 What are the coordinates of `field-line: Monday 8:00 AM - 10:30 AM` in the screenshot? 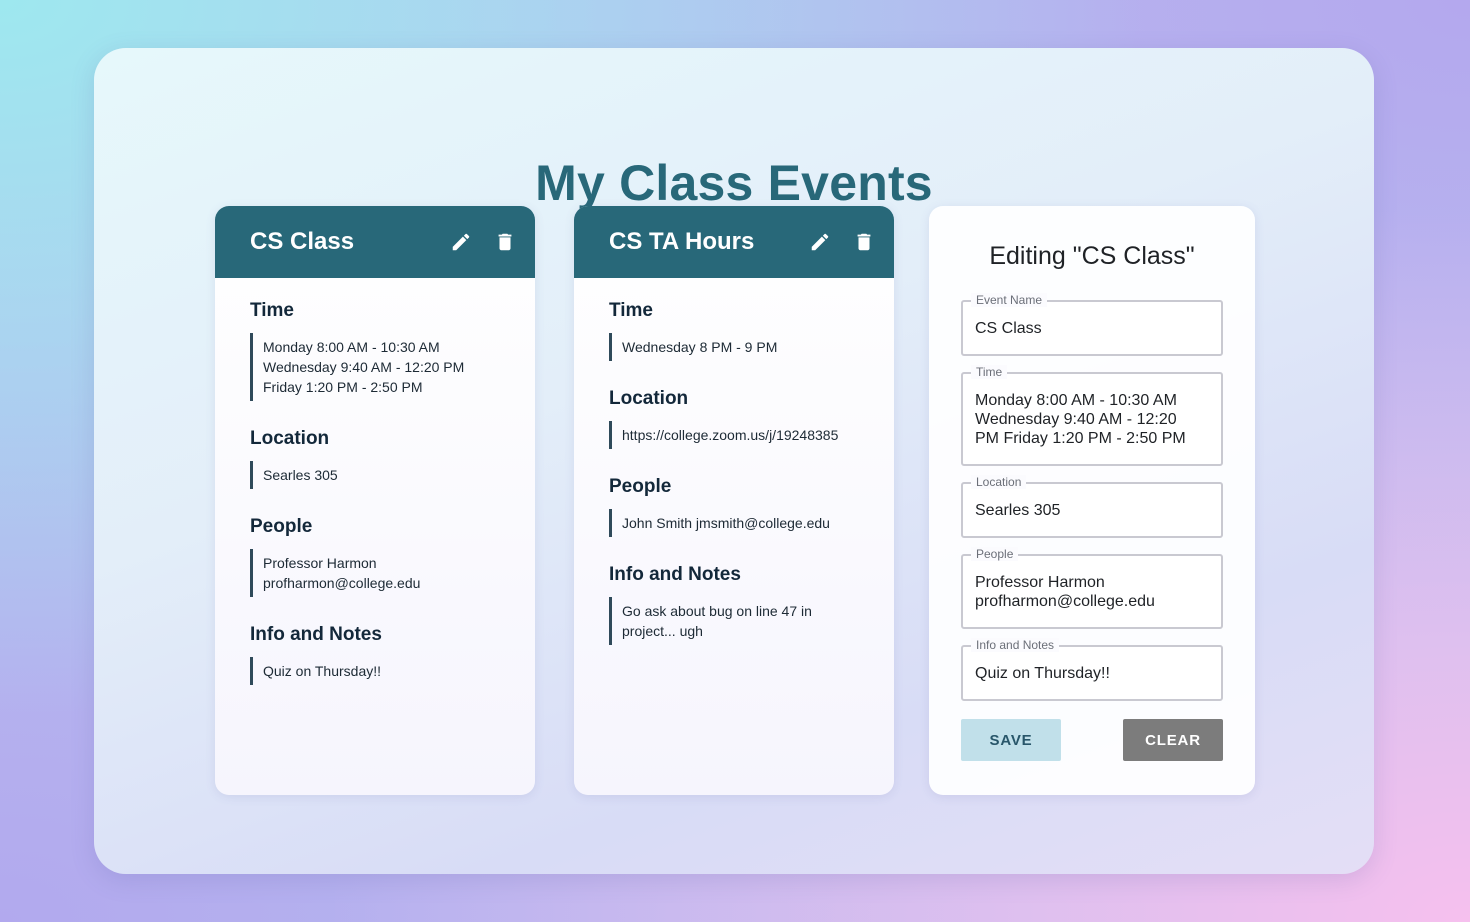 It's located at (1076, 400).